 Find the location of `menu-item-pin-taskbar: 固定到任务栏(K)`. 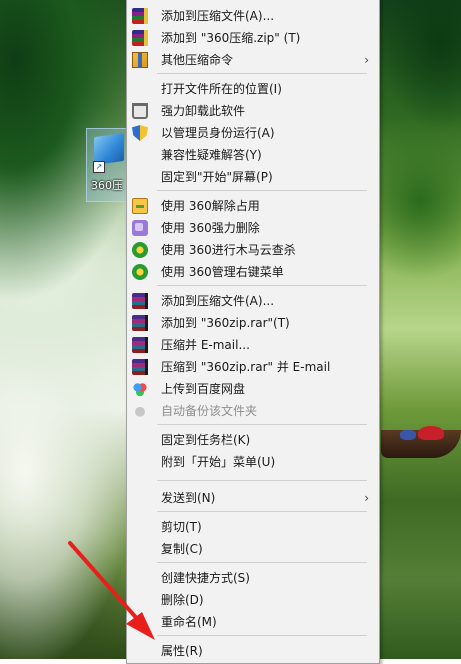

menu-item-pin-taskbar: 固定到任务栏(K) is located at coordinates (253, 440).